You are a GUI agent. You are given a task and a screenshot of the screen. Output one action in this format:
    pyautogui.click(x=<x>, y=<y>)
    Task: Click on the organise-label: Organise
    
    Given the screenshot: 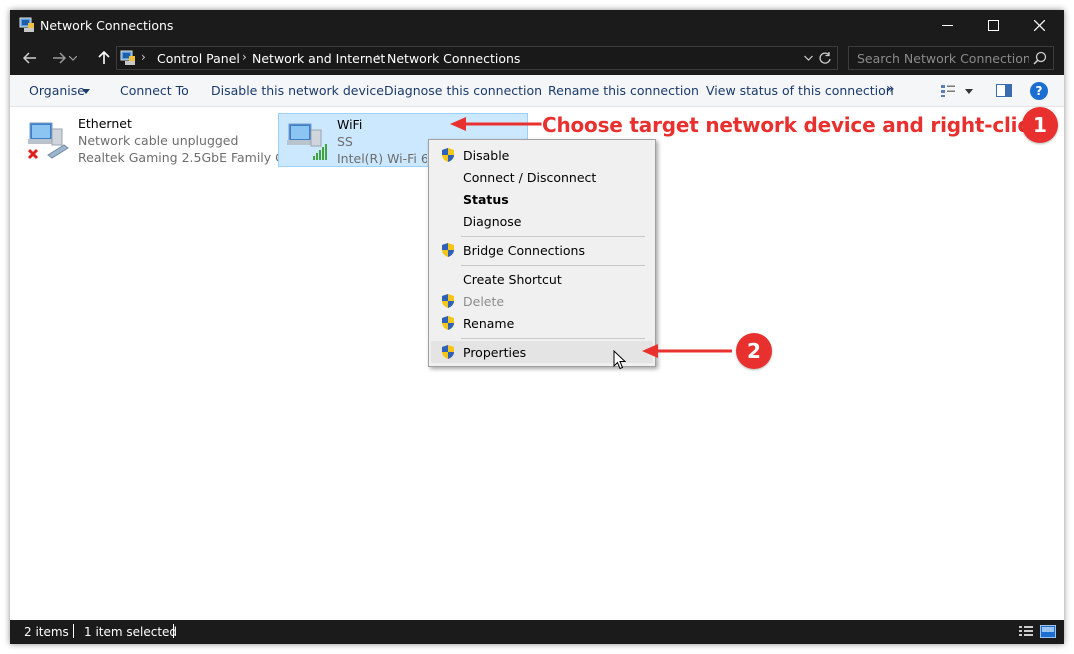 What is the action you would take?
    pyautogui.click(x=57, y=90)
    